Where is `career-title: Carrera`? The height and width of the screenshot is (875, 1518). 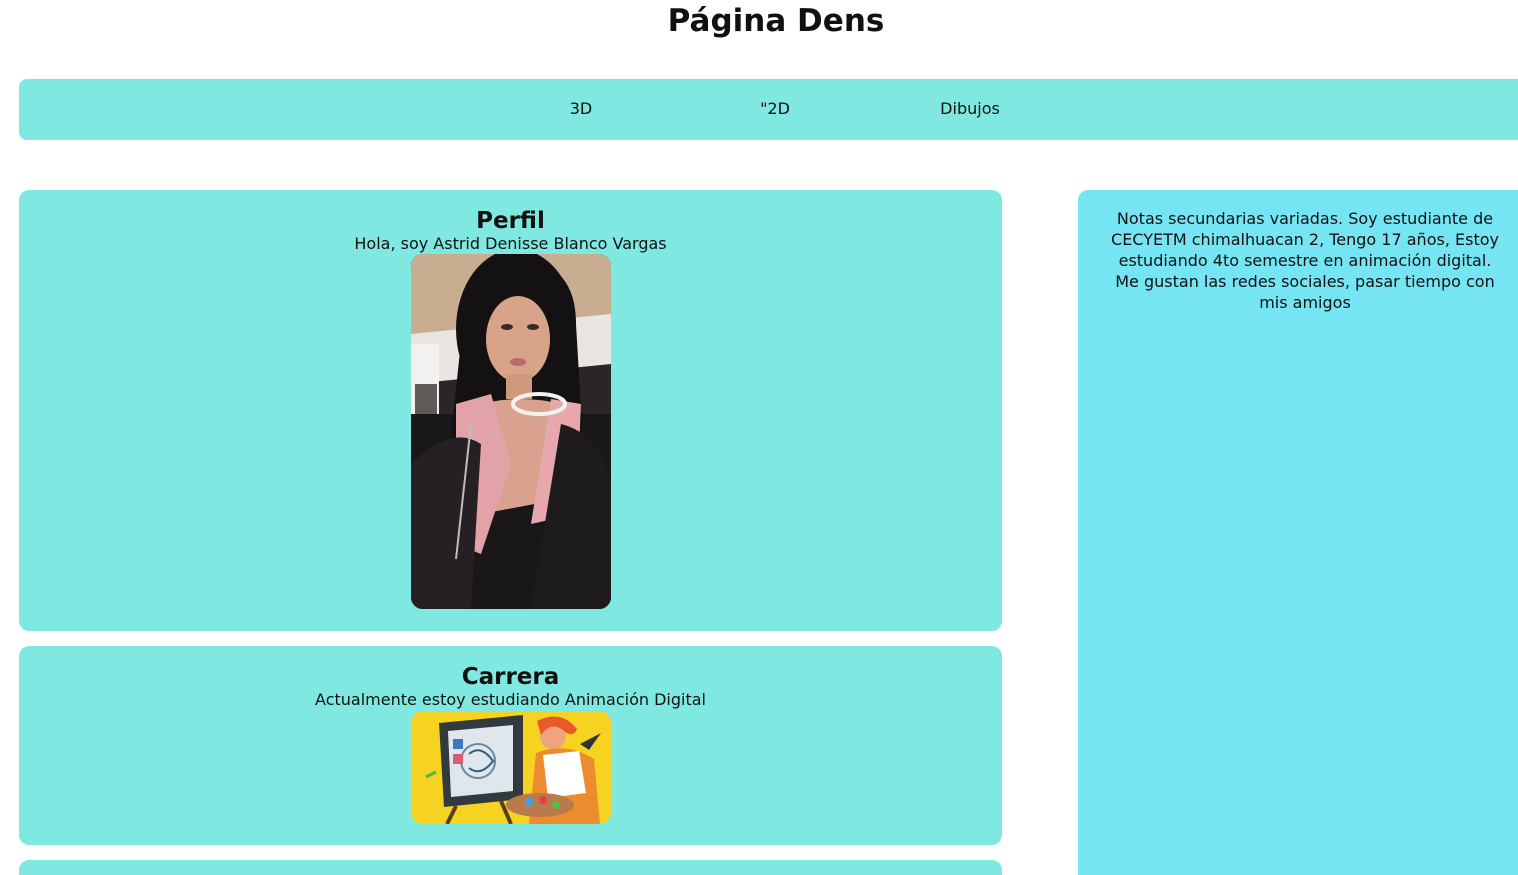 career-title: Carrera is located at coordinates (510, 677).